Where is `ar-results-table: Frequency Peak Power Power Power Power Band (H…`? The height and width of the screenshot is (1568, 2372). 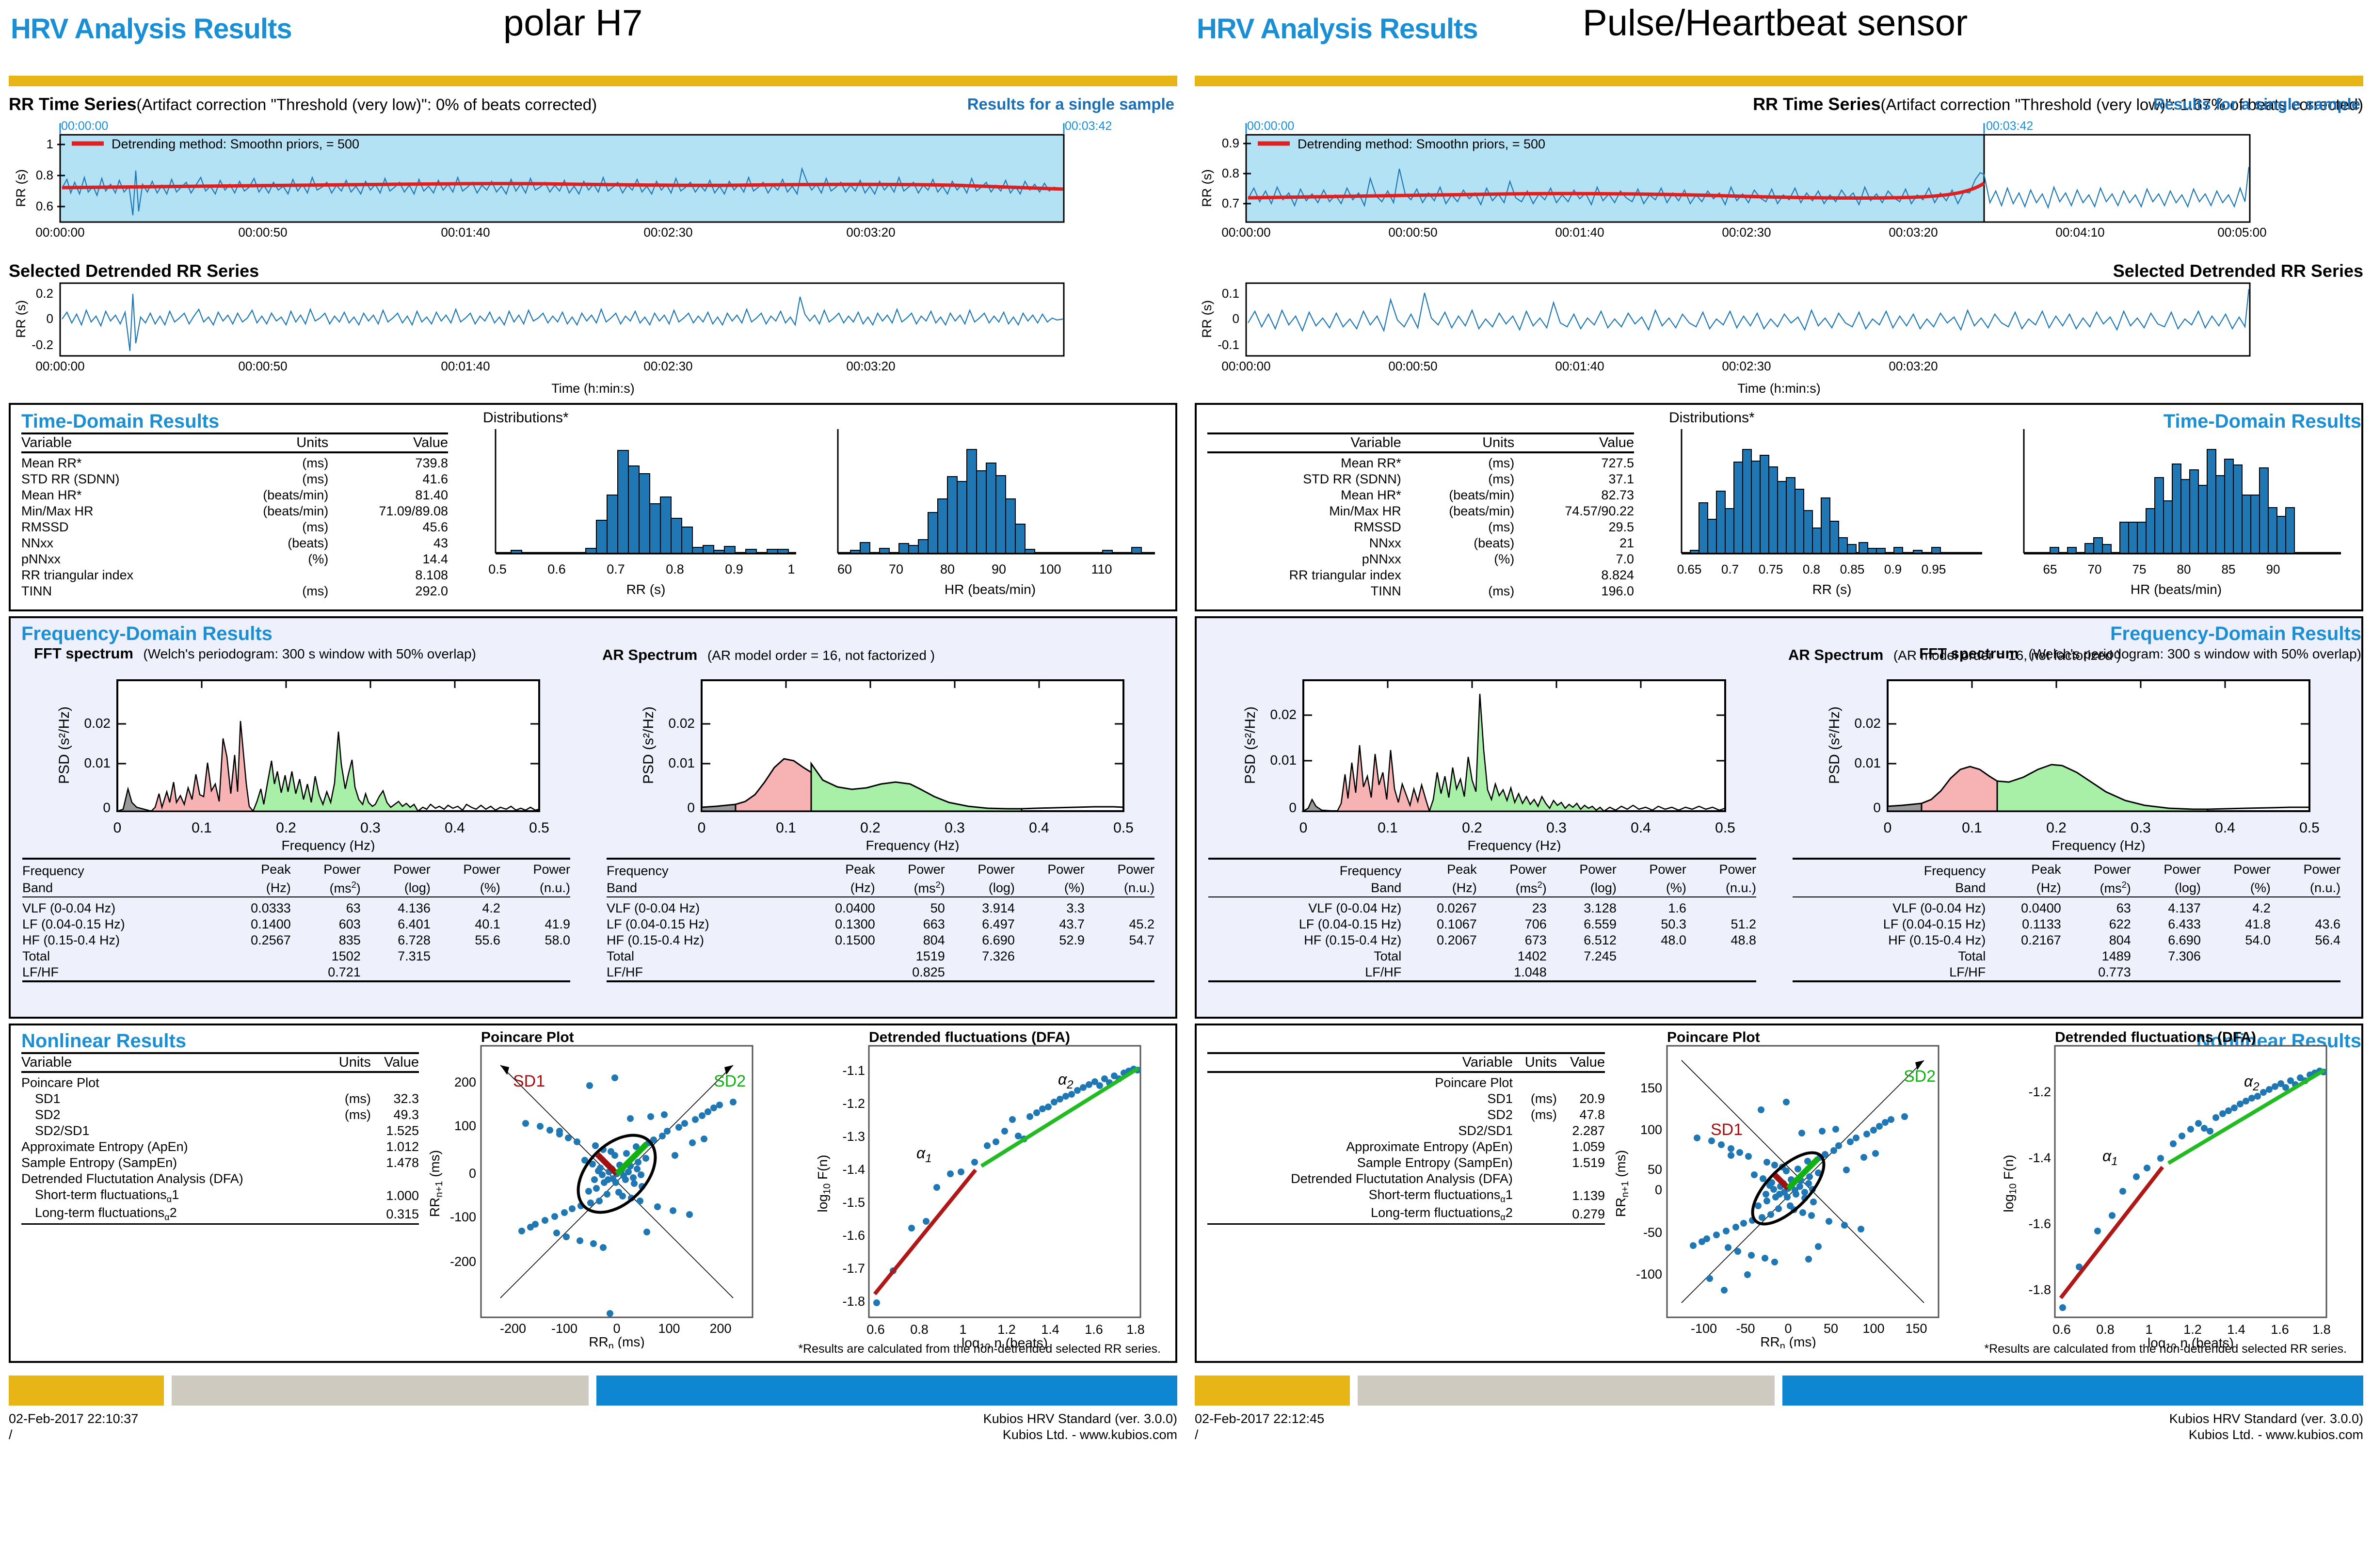 ar-results-table: Frequency Peak Power Power Power Power Band (H… is located at coordinates (2066, 921).